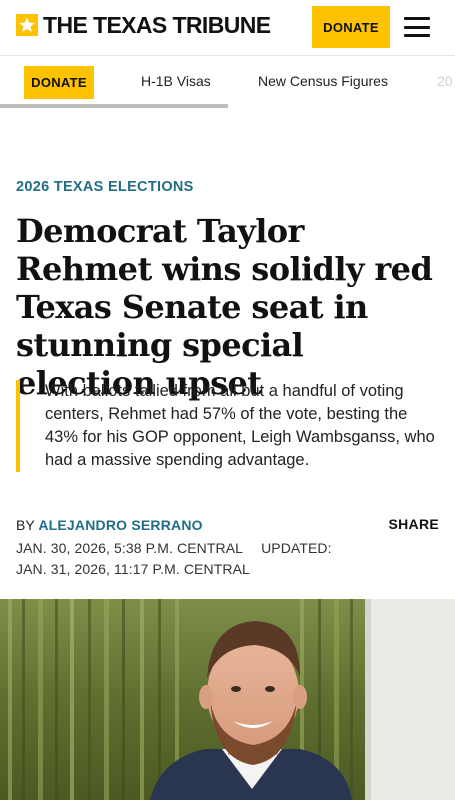  I want to click on nav-donate-button: DONATE, so click(59, 82).